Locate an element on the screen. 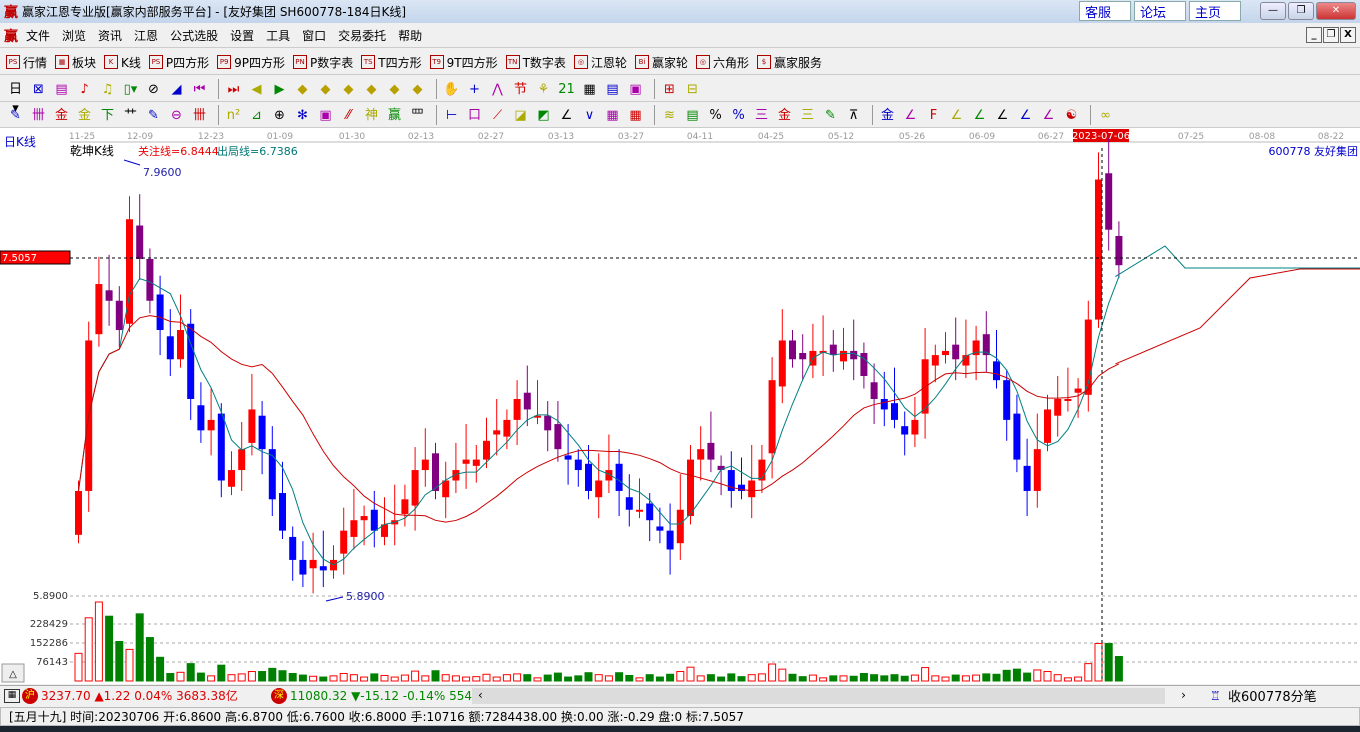 The image size is (1360, 732). menu-item-8: 交易委托 is located at coordinates (362, 35).